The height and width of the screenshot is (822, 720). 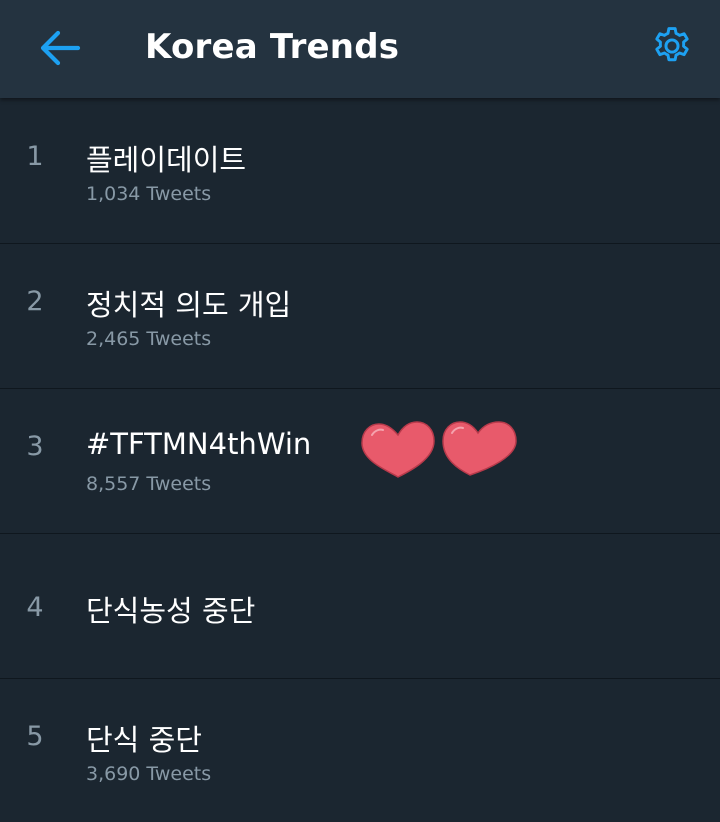 What do you see at coordinates (272, 47) in the screenshot?
I see `page-title: Korea Trends` at bounding box center [272, 47].